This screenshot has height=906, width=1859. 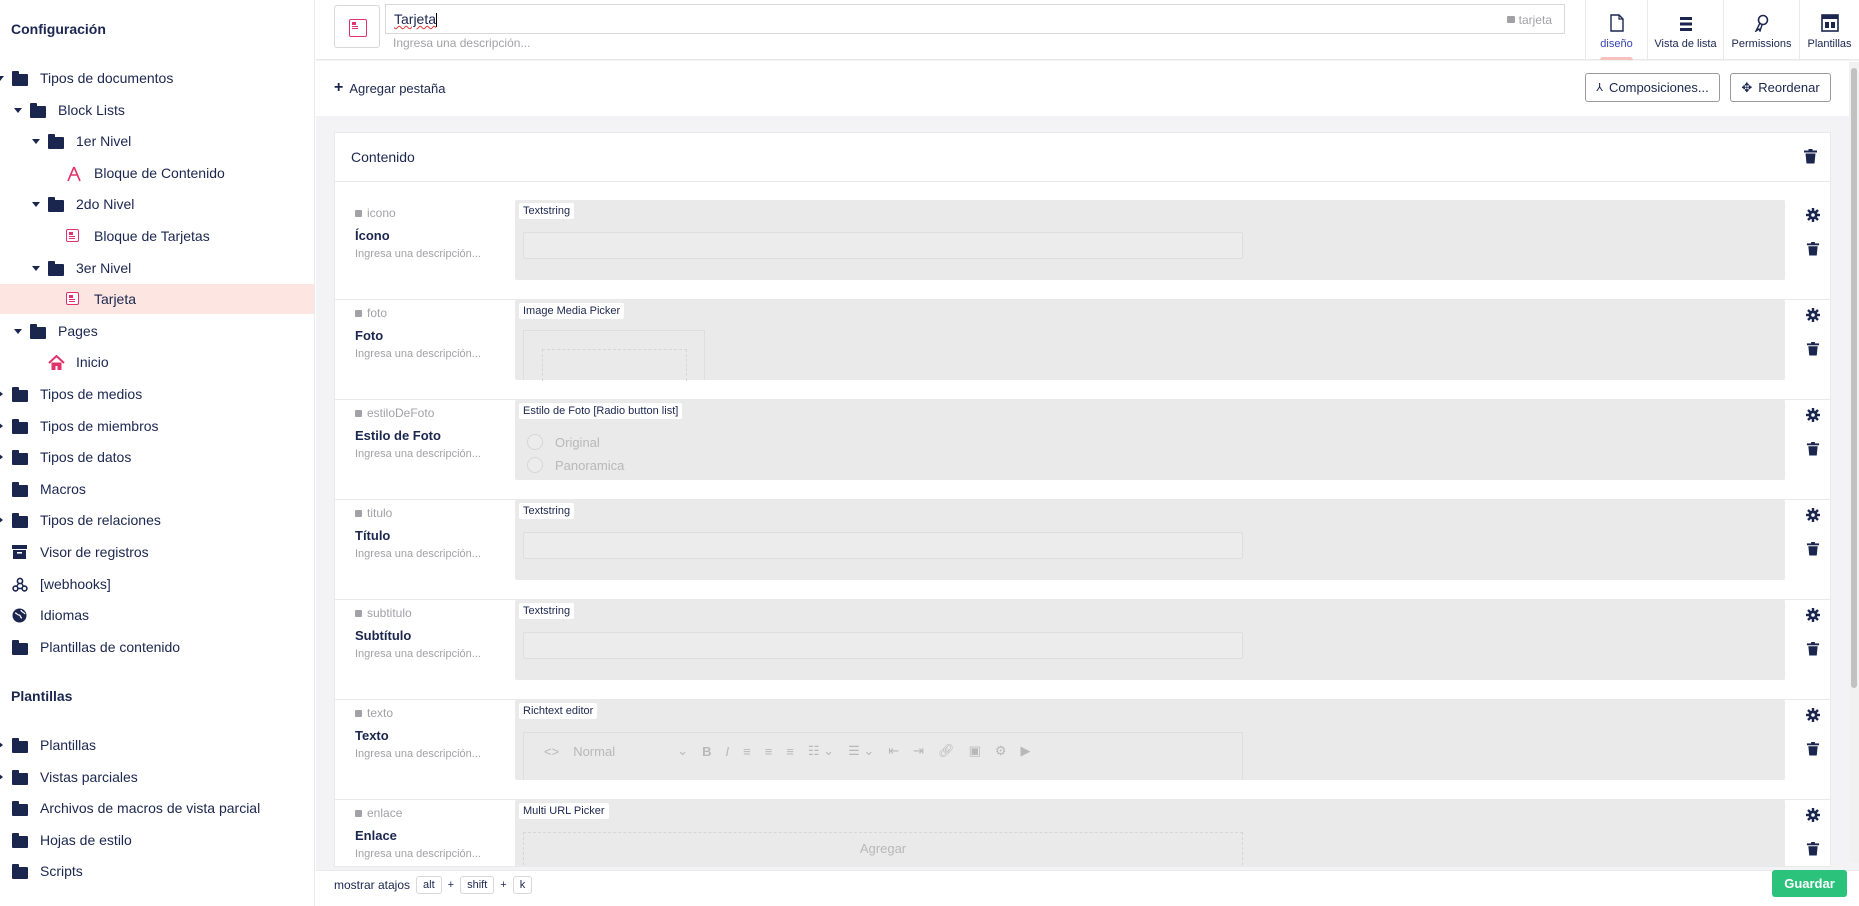 I want to click on tree-item-block-lists: Block Lists, so click(x=157, y=110).